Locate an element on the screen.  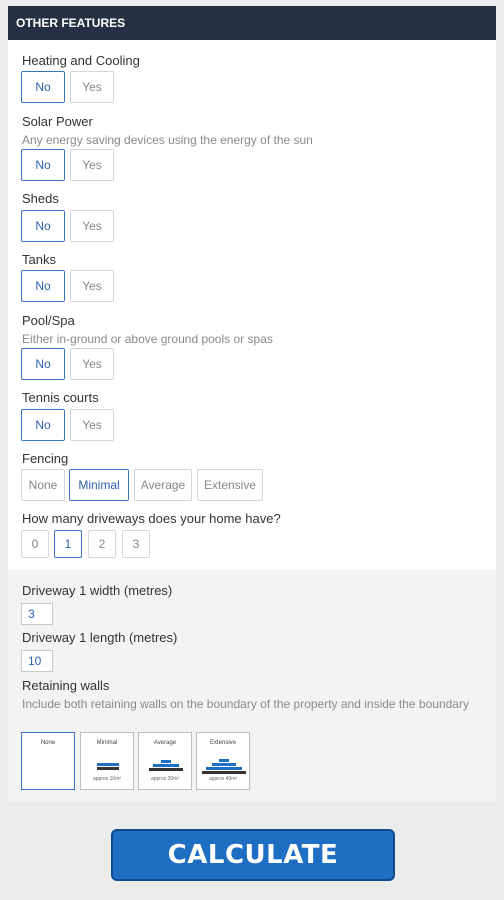
retaining-extensive-approx: approx 40m² is located at coordinates (223, 779).